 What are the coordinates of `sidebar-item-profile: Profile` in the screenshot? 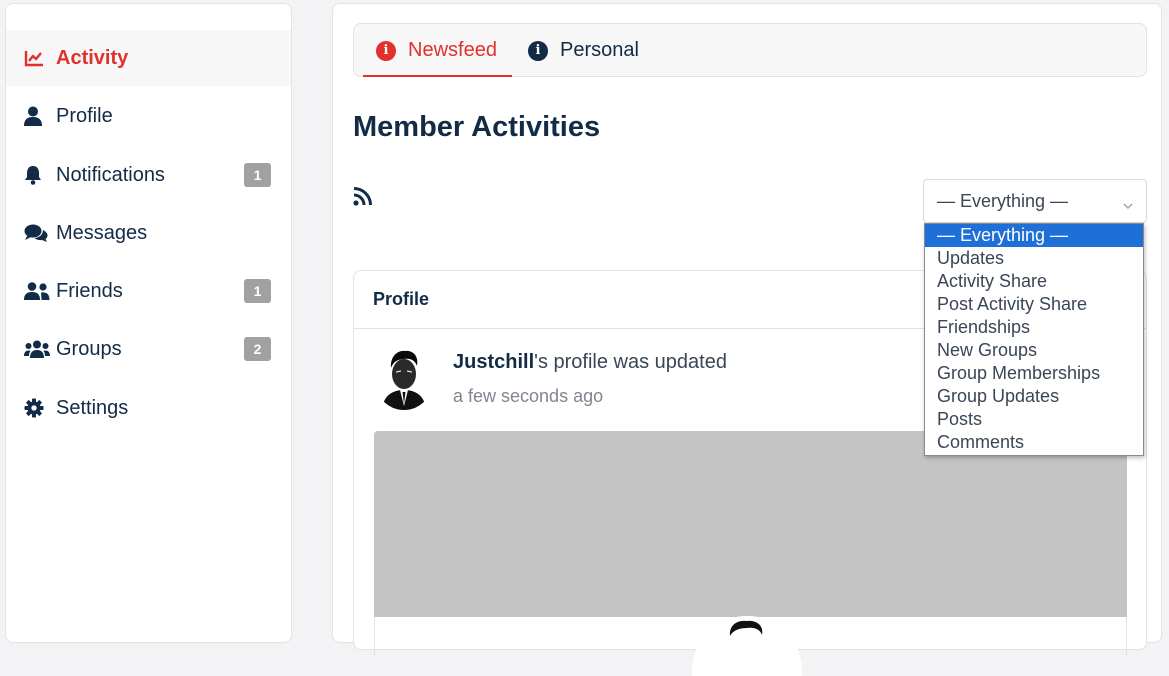 It's located at (148, 116).